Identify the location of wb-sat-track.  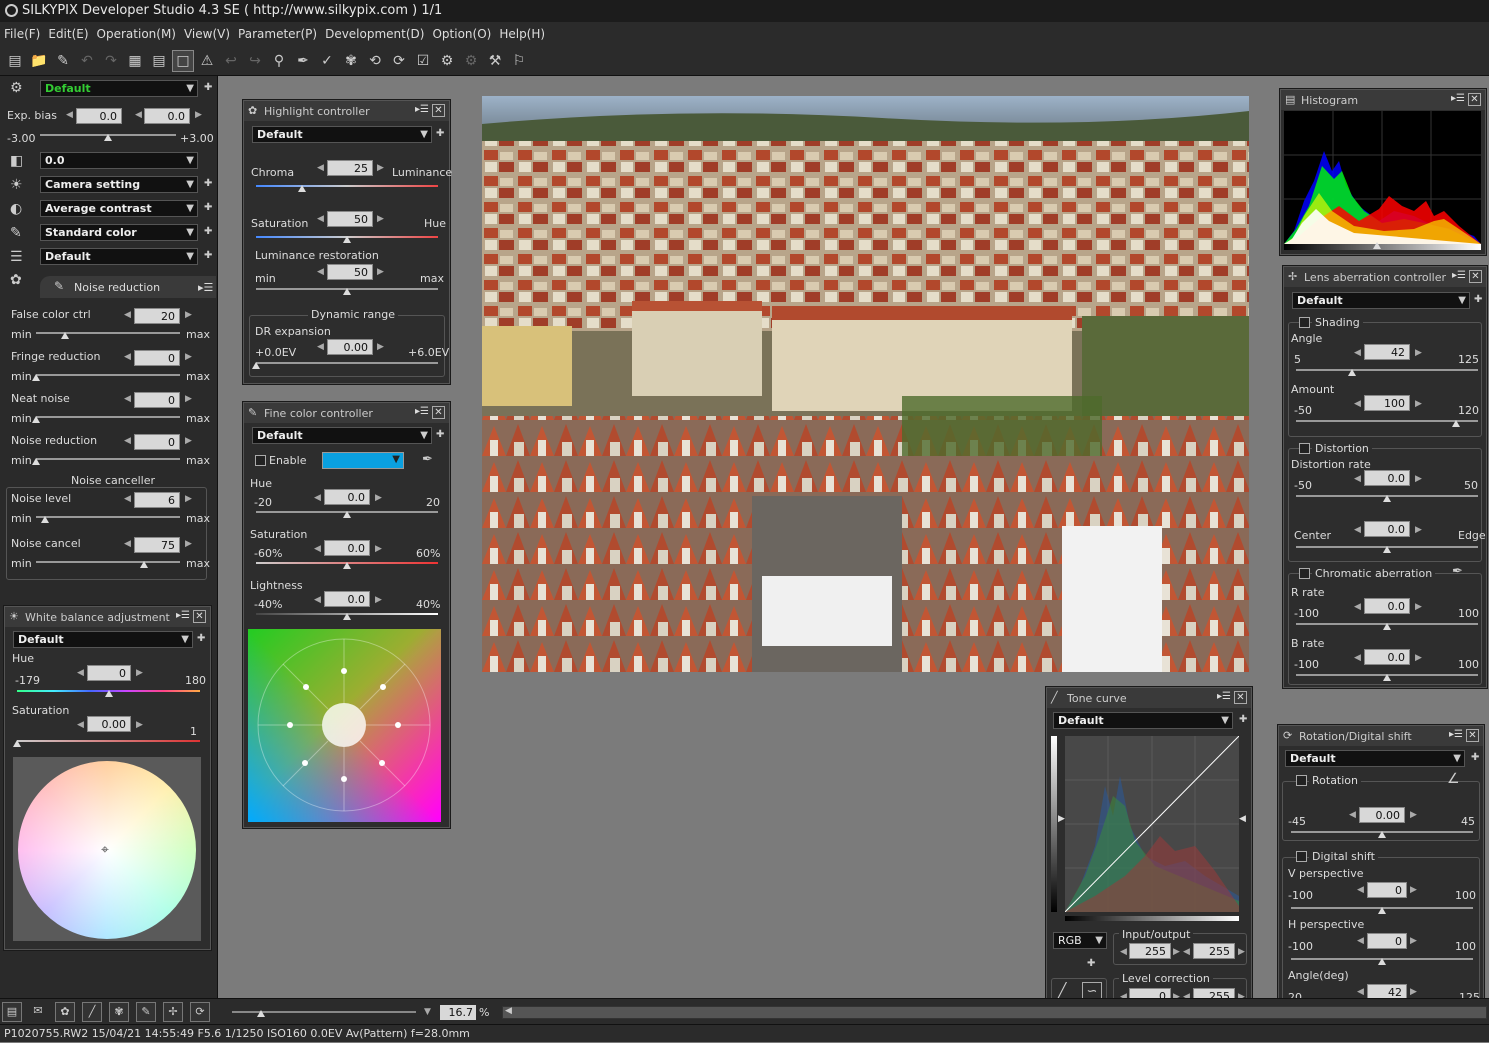
(108, 741).